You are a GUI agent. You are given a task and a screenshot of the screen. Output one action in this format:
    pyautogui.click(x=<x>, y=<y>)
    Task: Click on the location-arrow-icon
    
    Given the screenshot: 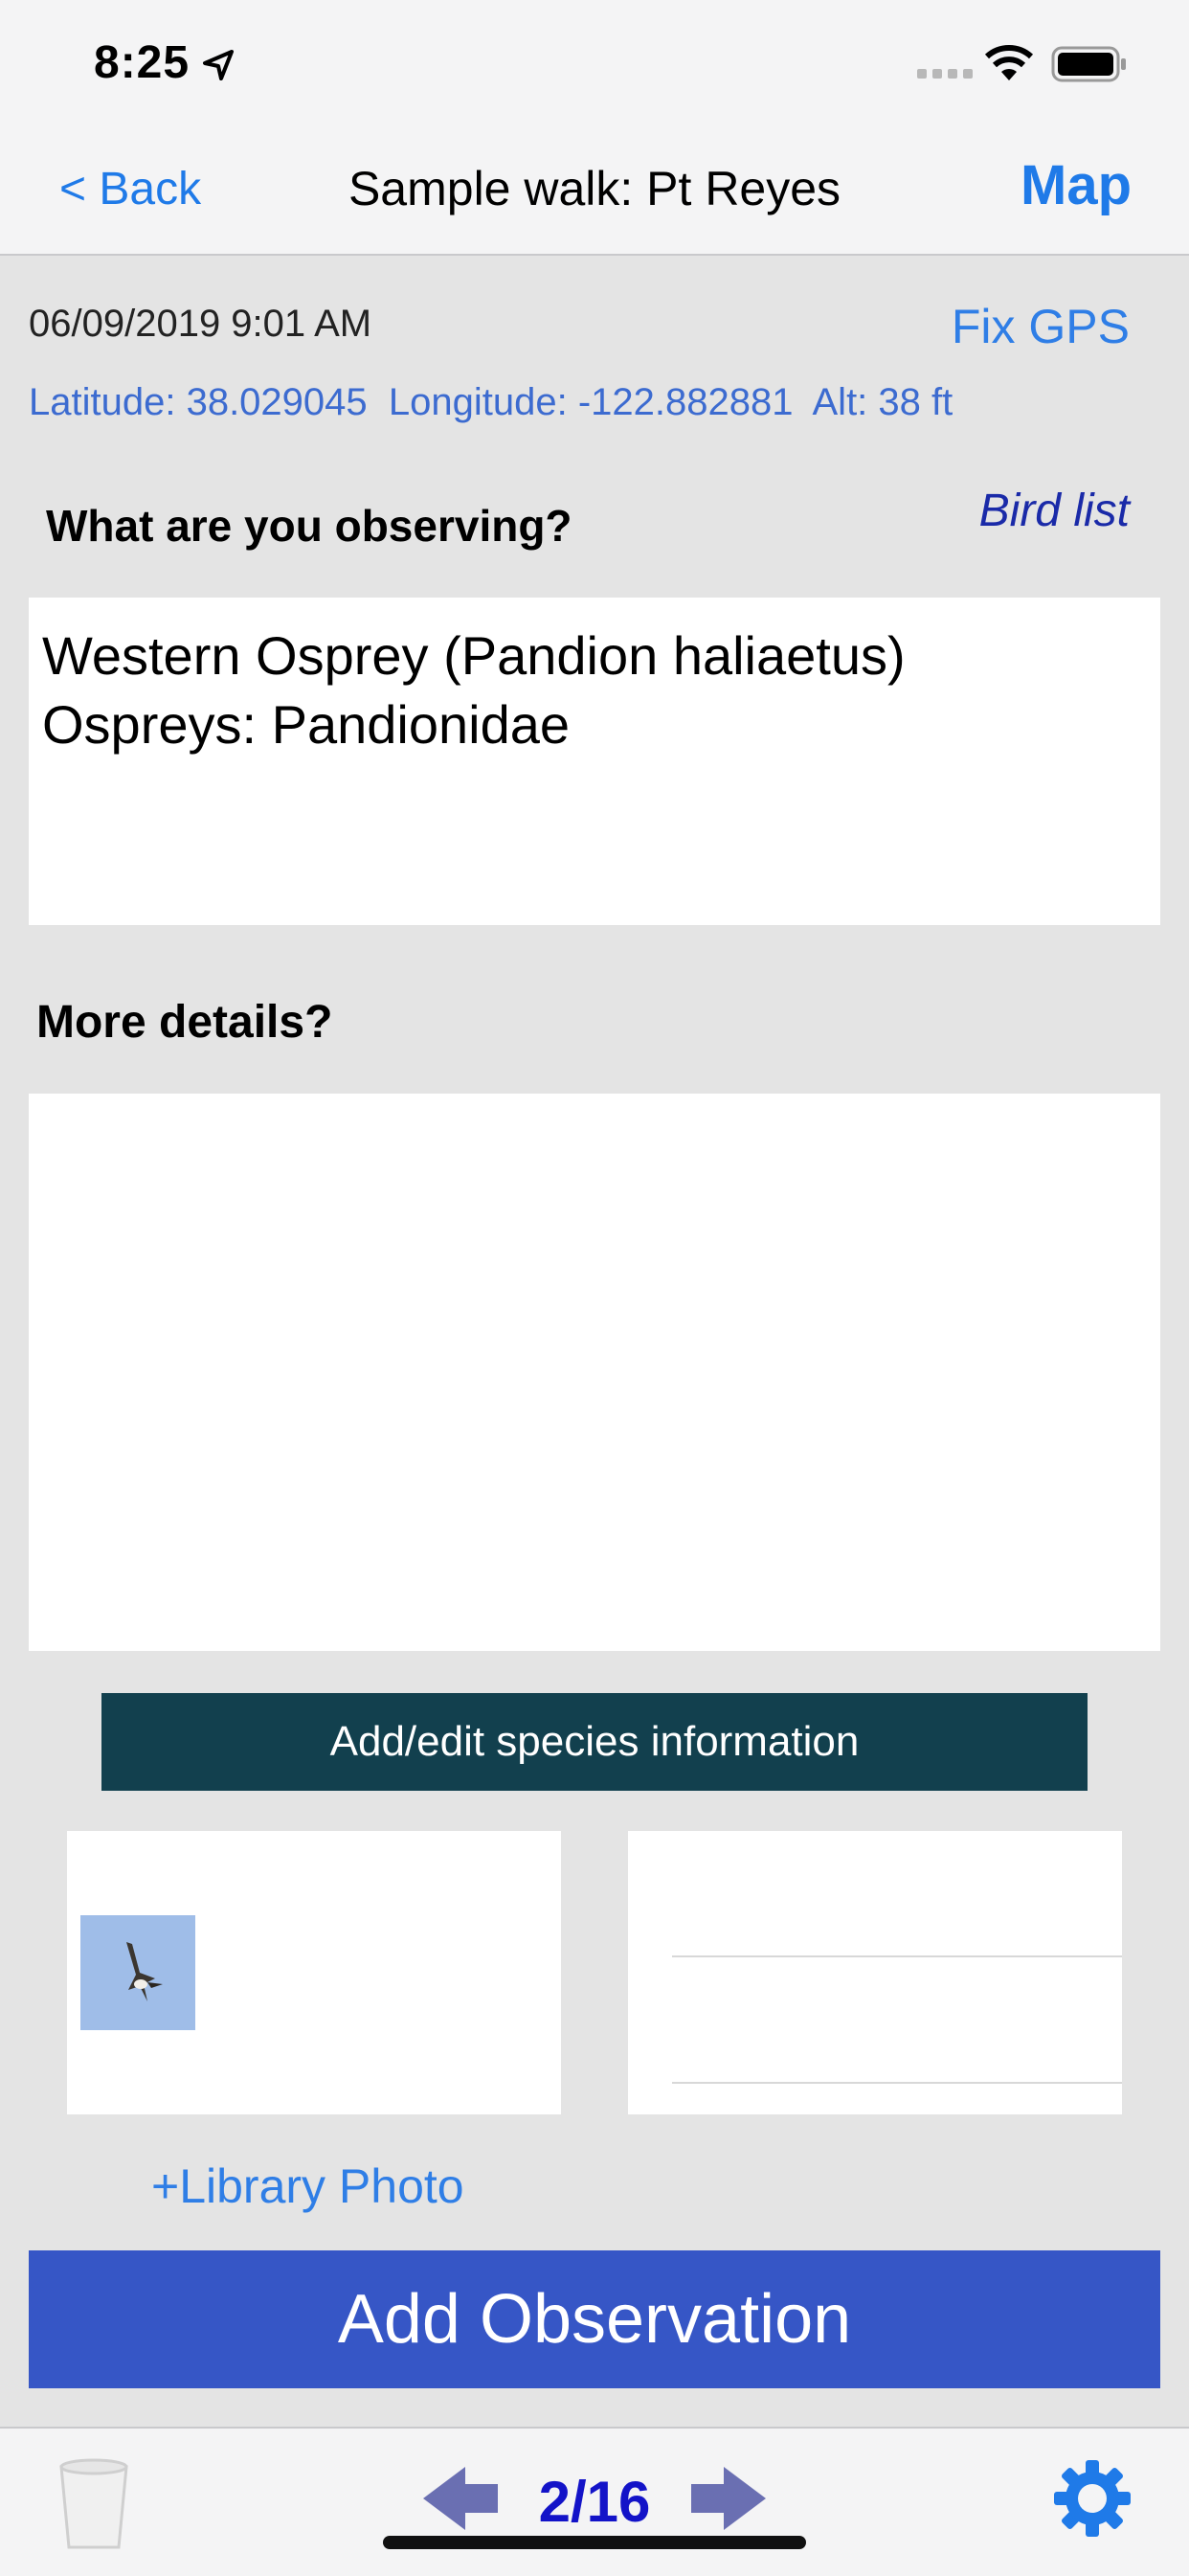 What is the action you would take?
    pyautogui.click(x=218, y=65)
    